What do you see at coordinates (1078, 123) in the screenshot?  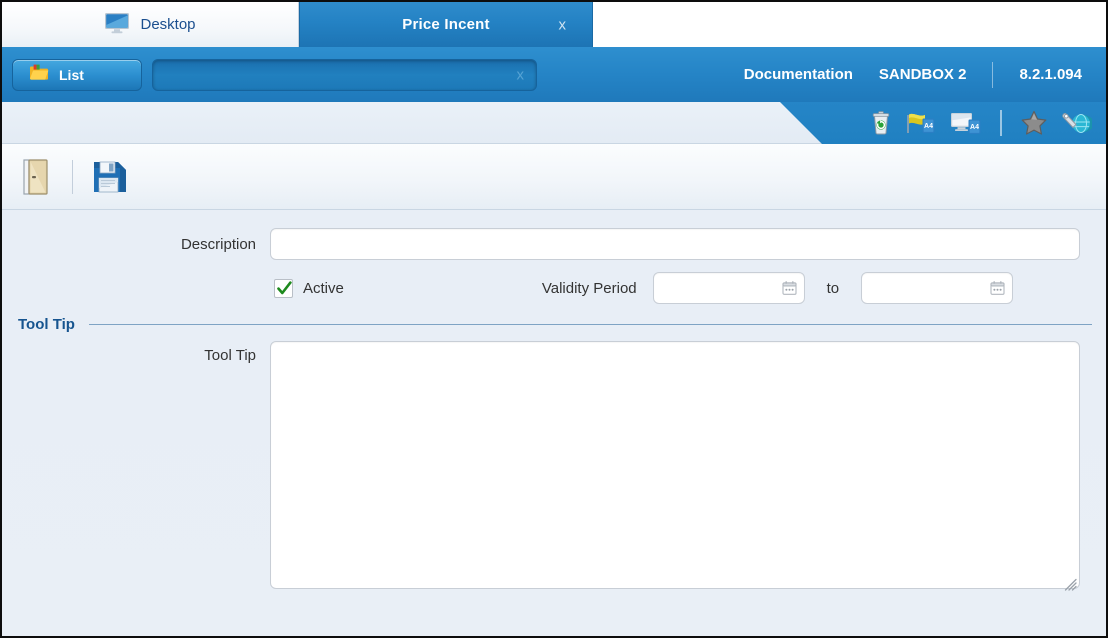 I see `globe-link-icon` at bounding box center [1078, 123].